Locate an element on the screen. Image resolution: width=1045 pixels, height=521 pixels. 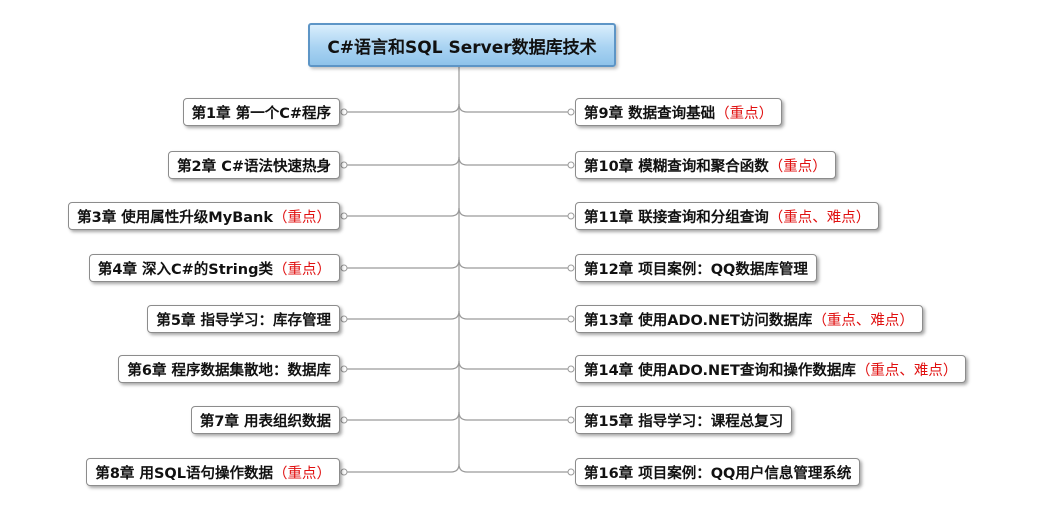
root-topic: C#语言和SQL Server数据库技术 is located at coordinates (462, 45).